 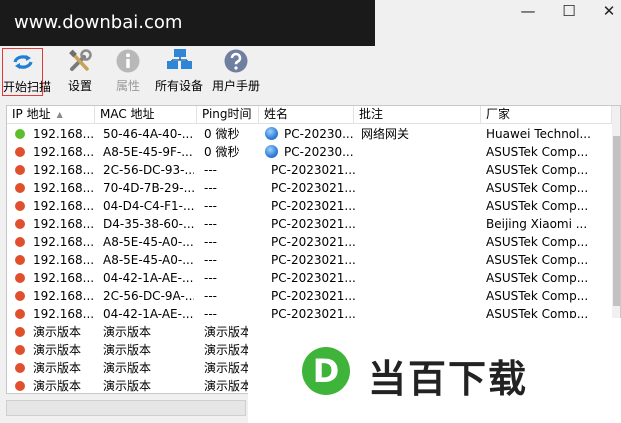 What do you see at coordinates (603, 12) in the screenshot?
I see `close-button: ✕` at bounding box center [603, 12].